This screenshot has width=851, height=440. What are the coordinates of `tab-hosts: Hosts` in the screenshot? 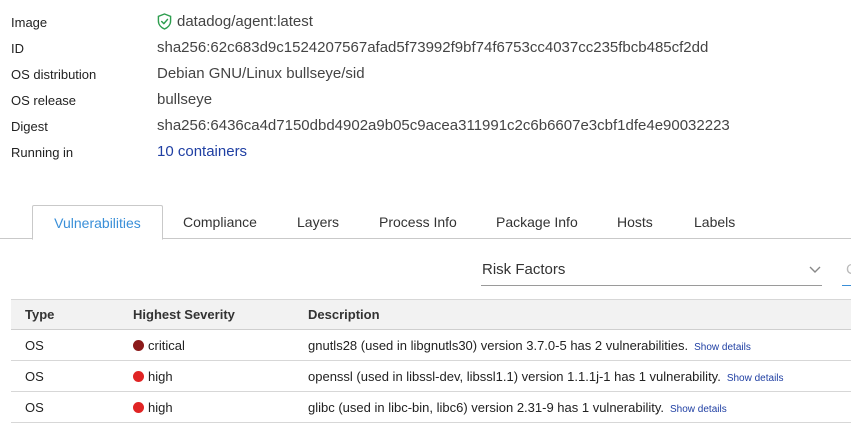 It's located at (635, 222).